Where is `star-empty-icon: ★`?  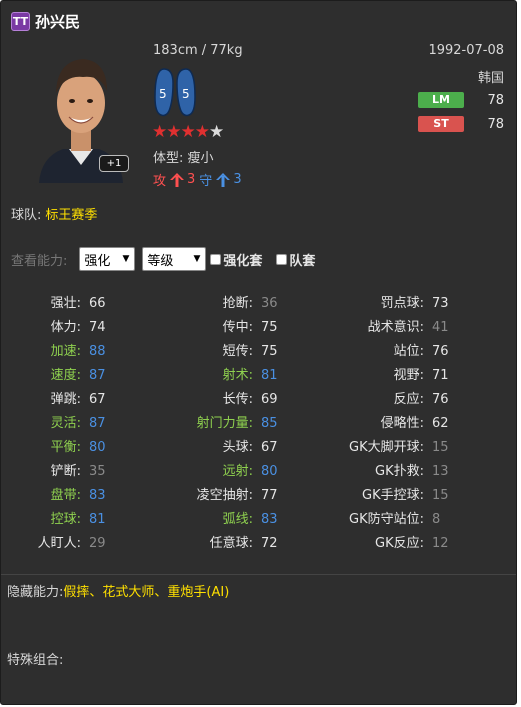 star-empty-icon: ★ is located at coordinates (216, 132).